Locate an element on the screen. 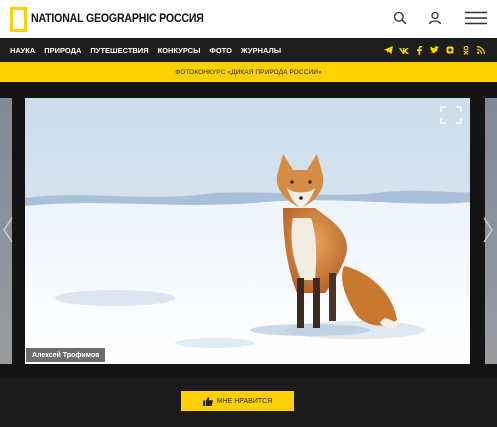 The height and width of the screenshot is (427, 497). like-button: МНЕ НРАВИТСЯ is located at coordinates (237, 401).